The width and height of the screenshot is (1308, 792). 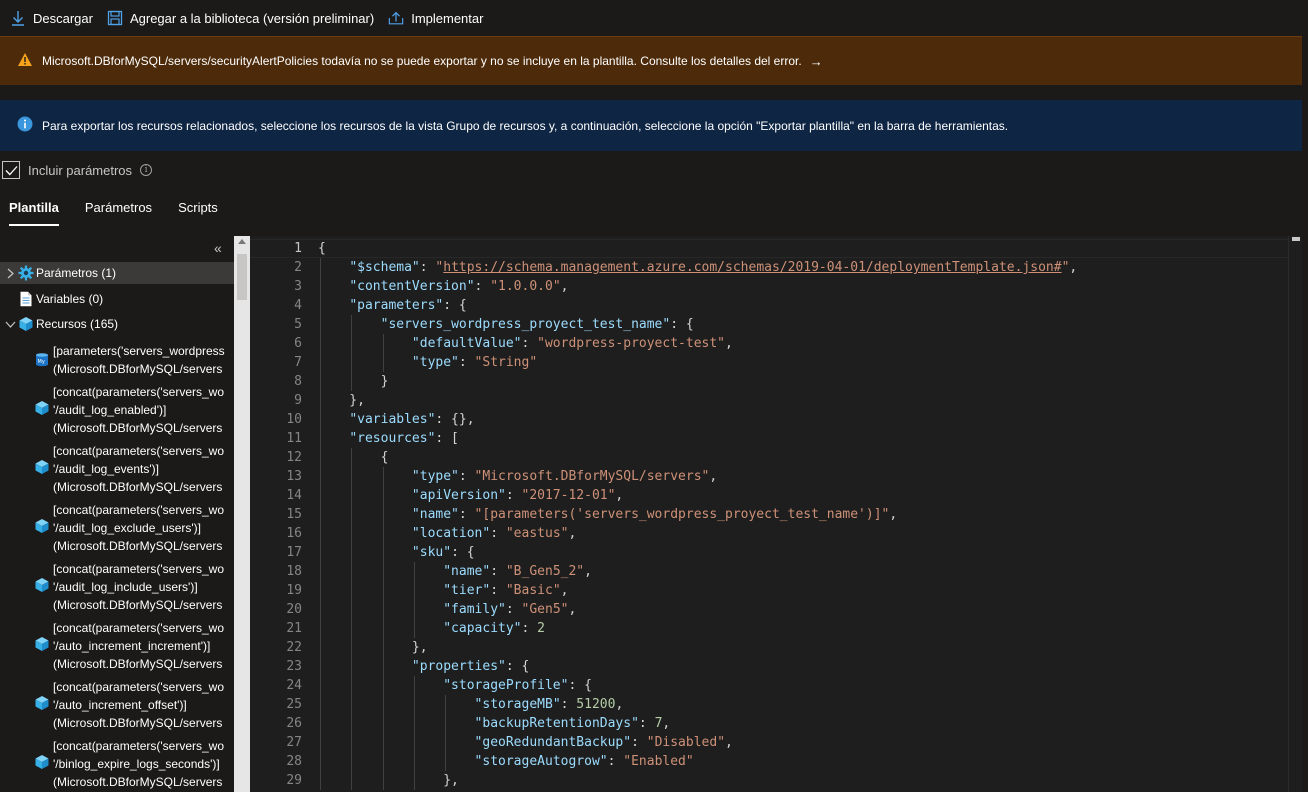 I want to click on upload-icon, so click(x=396, y=18).